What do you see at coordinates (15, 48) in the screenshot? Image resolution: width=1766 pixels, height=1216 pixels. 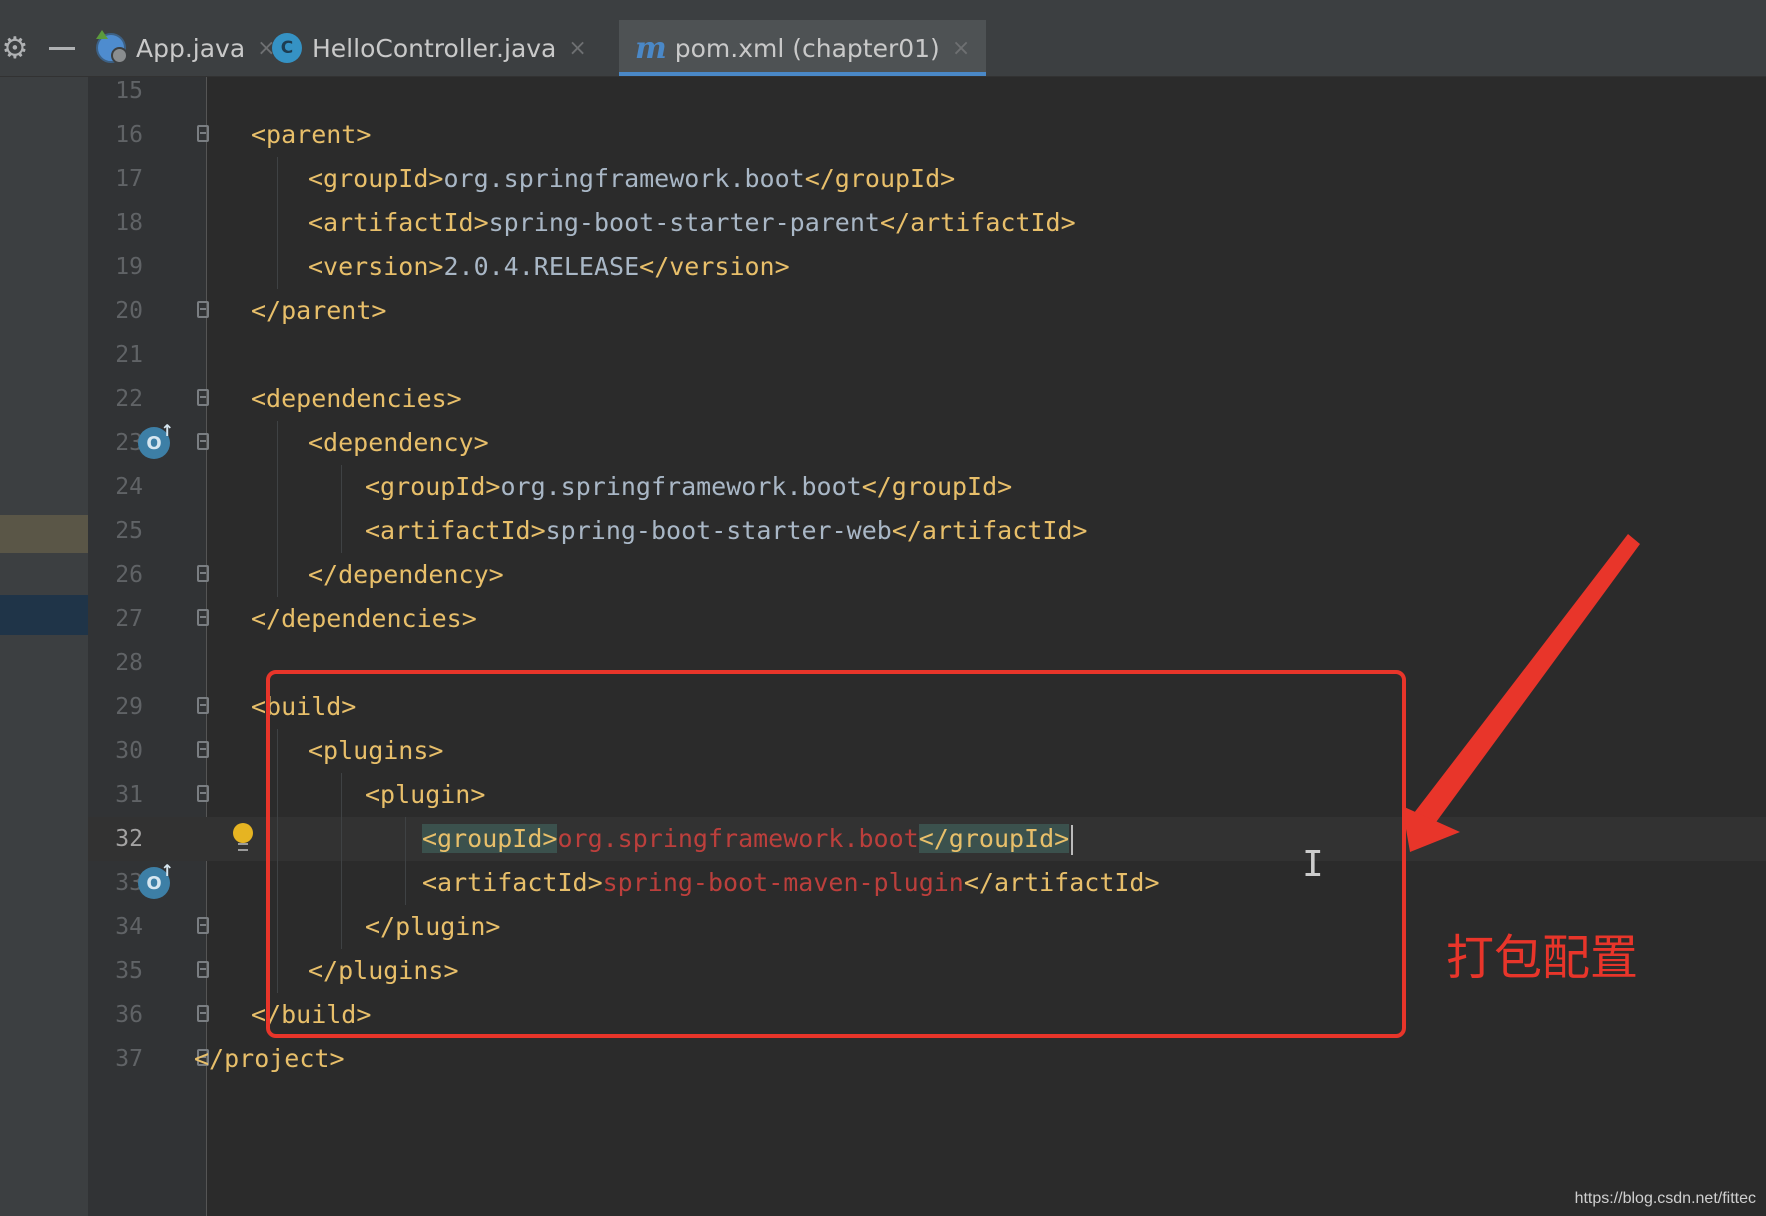 I see `gear-icon: ⚙` at bounding box center [15, 48].